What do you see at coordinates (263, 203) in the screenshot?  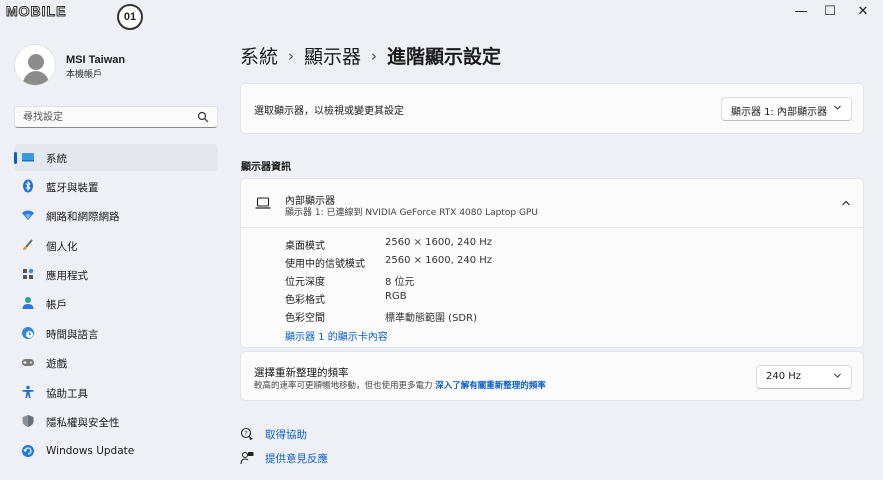 I see `laptop-icon` at bounding box center [263, 203].